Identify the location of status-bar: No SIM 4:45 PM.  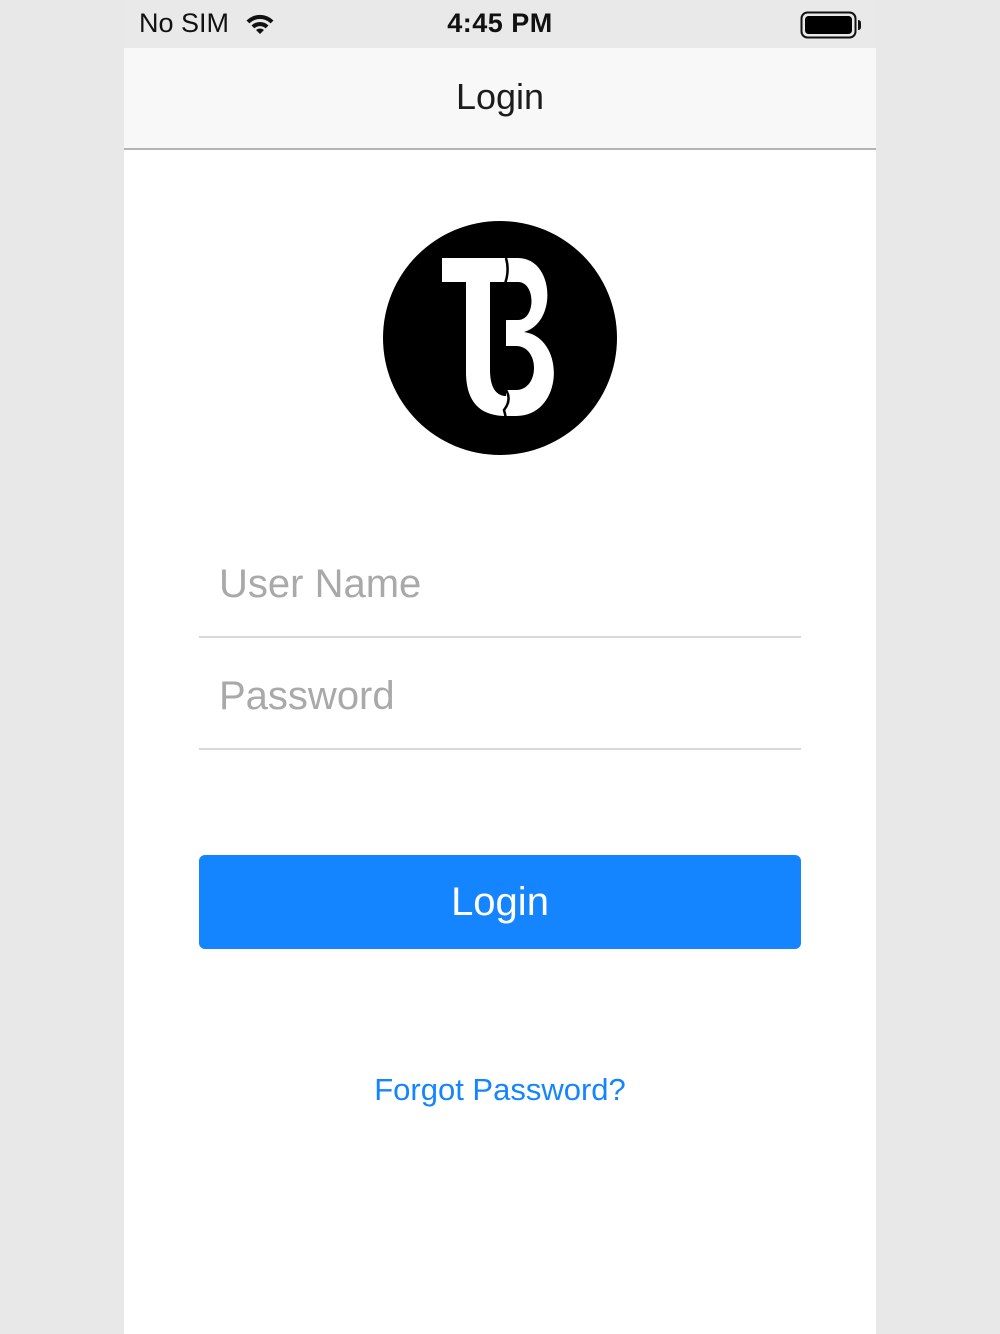
(500, 24).